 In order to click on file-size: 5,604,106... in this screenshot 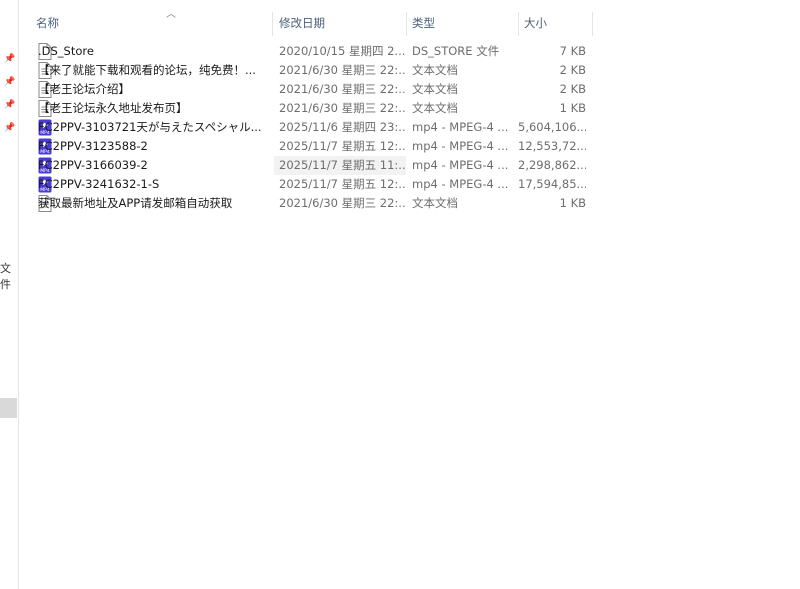, I will do `click(552, 127)`.